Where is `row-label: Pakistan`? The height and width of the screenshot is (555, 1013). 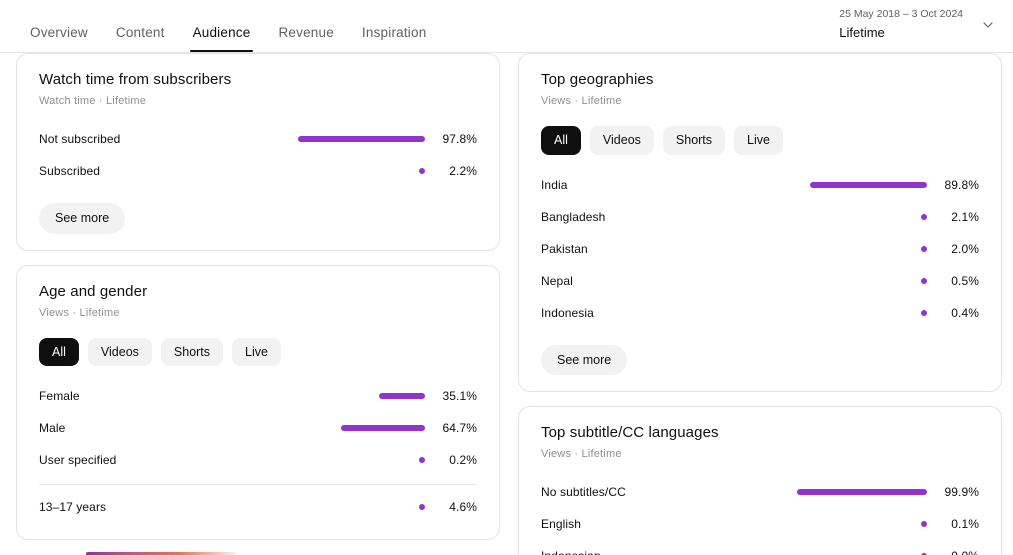 row-label: Pakistan is located at coordinates (564, 248).